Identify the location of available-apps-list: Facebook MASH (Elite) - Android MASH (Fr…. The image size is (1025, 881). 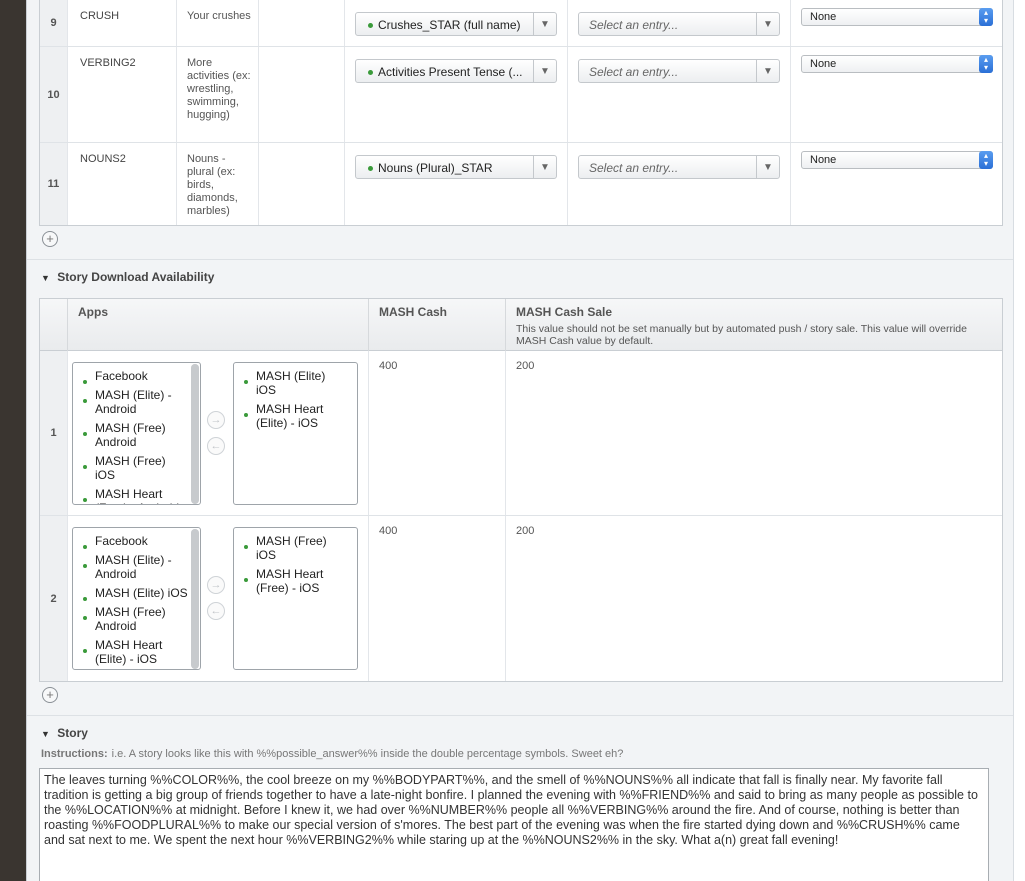
(136, 433).